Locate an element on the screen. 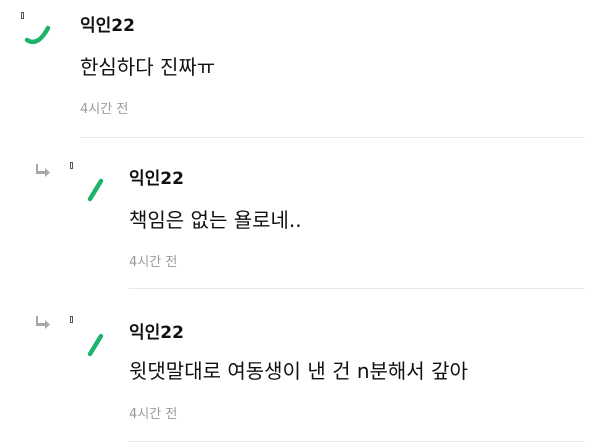 The image size is (600, 444). comment-text: 책임은 없는 욜로네.. is located at coordinates (215, 220).